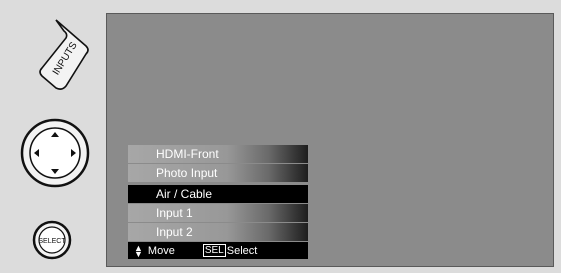 This screenshot has width=561, height=273. Describe the element at coordinates (218, 173) in the screenshot. I see `menu-item-photo-input: Photo Input` at that location.